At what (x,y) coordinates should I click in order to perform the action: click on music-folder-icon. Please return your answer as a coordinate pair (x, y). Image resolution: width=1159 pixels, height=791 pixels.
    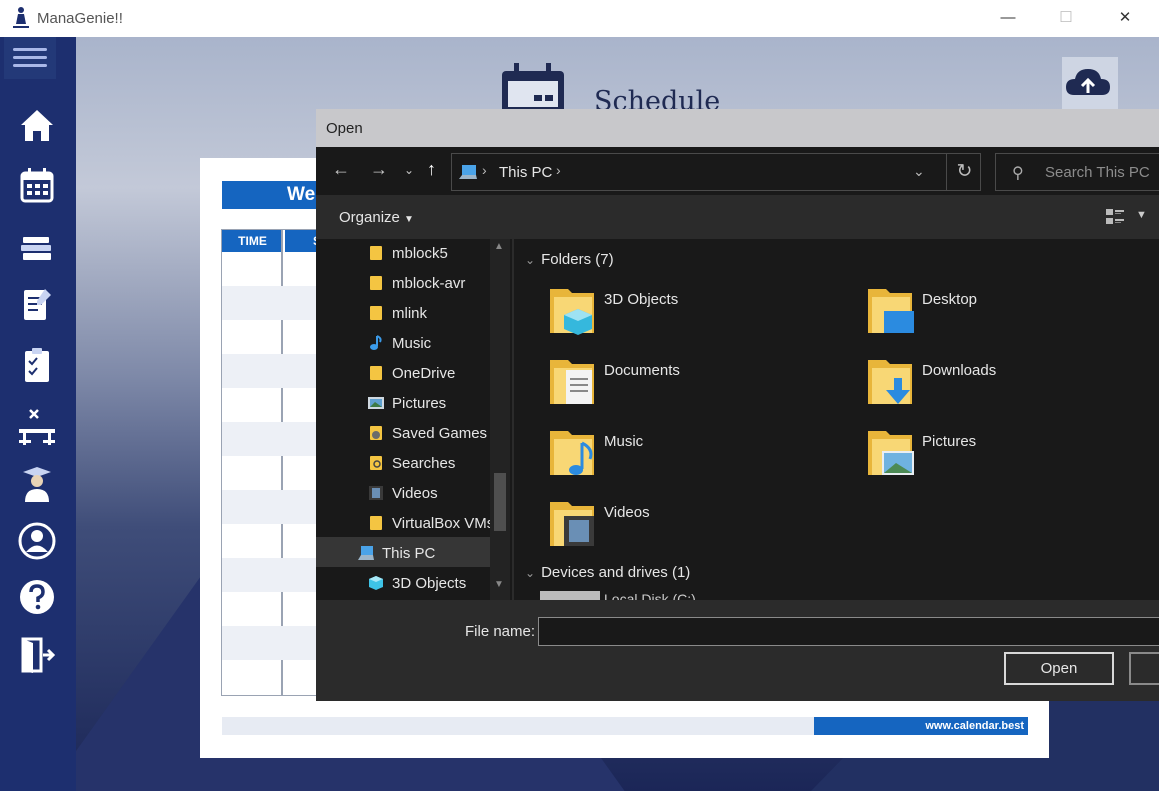
    Looking at the image, I should click on (572, 453).